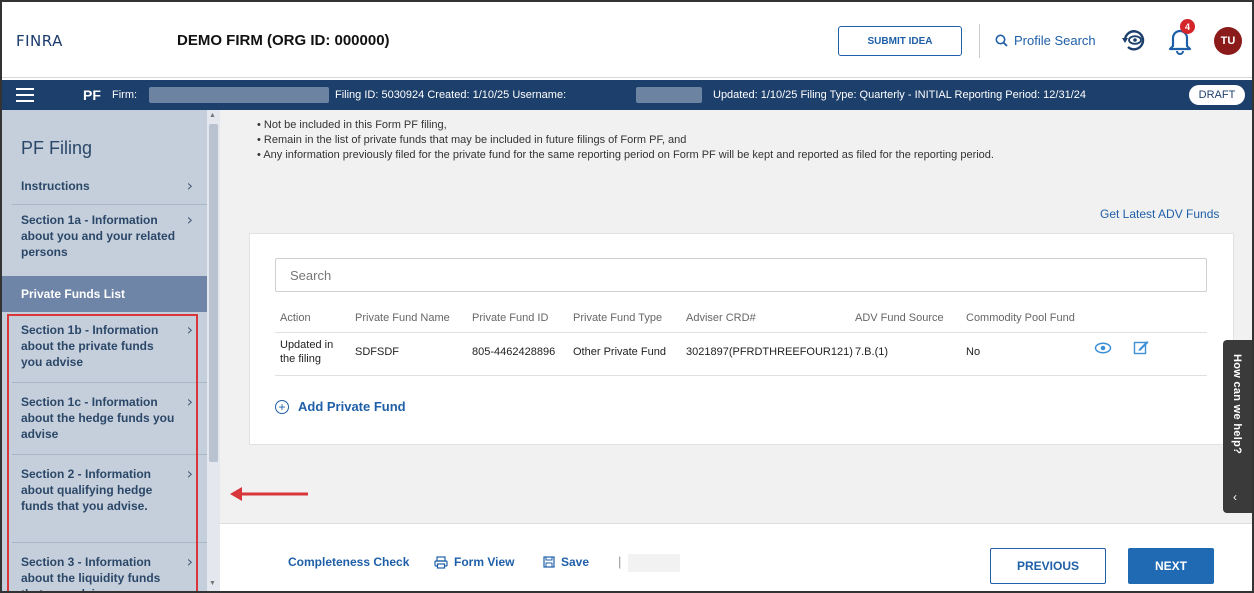 The height and width of the screenshot is (593, 1254). Describe the element at coordinates (92, 95) in the screenshot. I see `form-type-label: PF` at that location.